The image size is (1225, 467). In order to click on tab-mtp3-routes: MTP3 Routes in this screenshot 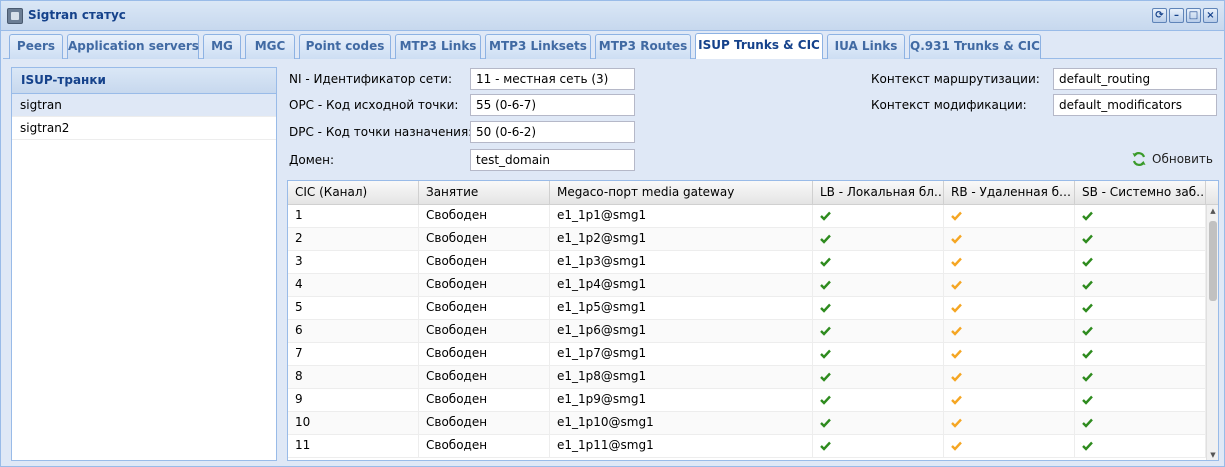, I will do `click(643, 46)`.